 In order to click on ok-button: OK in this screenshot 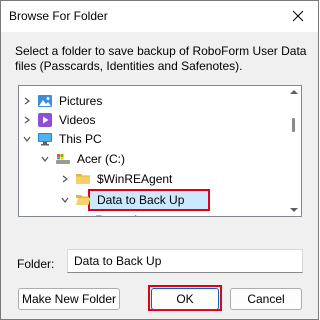, I will do `click(185, 299)`.